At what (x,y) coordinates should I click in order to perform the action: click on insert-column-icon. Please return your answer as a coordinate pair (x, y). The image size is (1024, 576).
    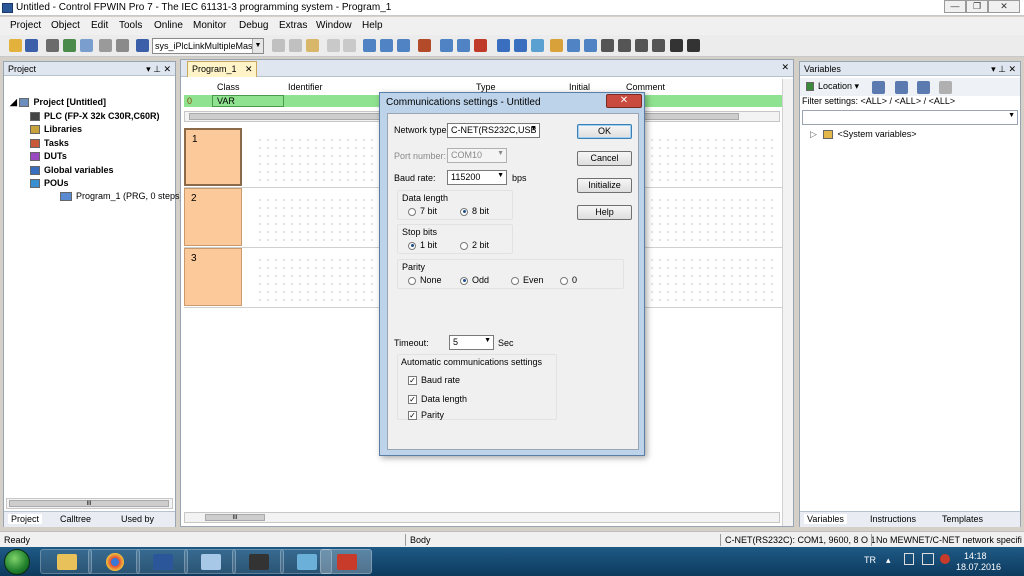
    Looking at the image, I should click on (463, 45).